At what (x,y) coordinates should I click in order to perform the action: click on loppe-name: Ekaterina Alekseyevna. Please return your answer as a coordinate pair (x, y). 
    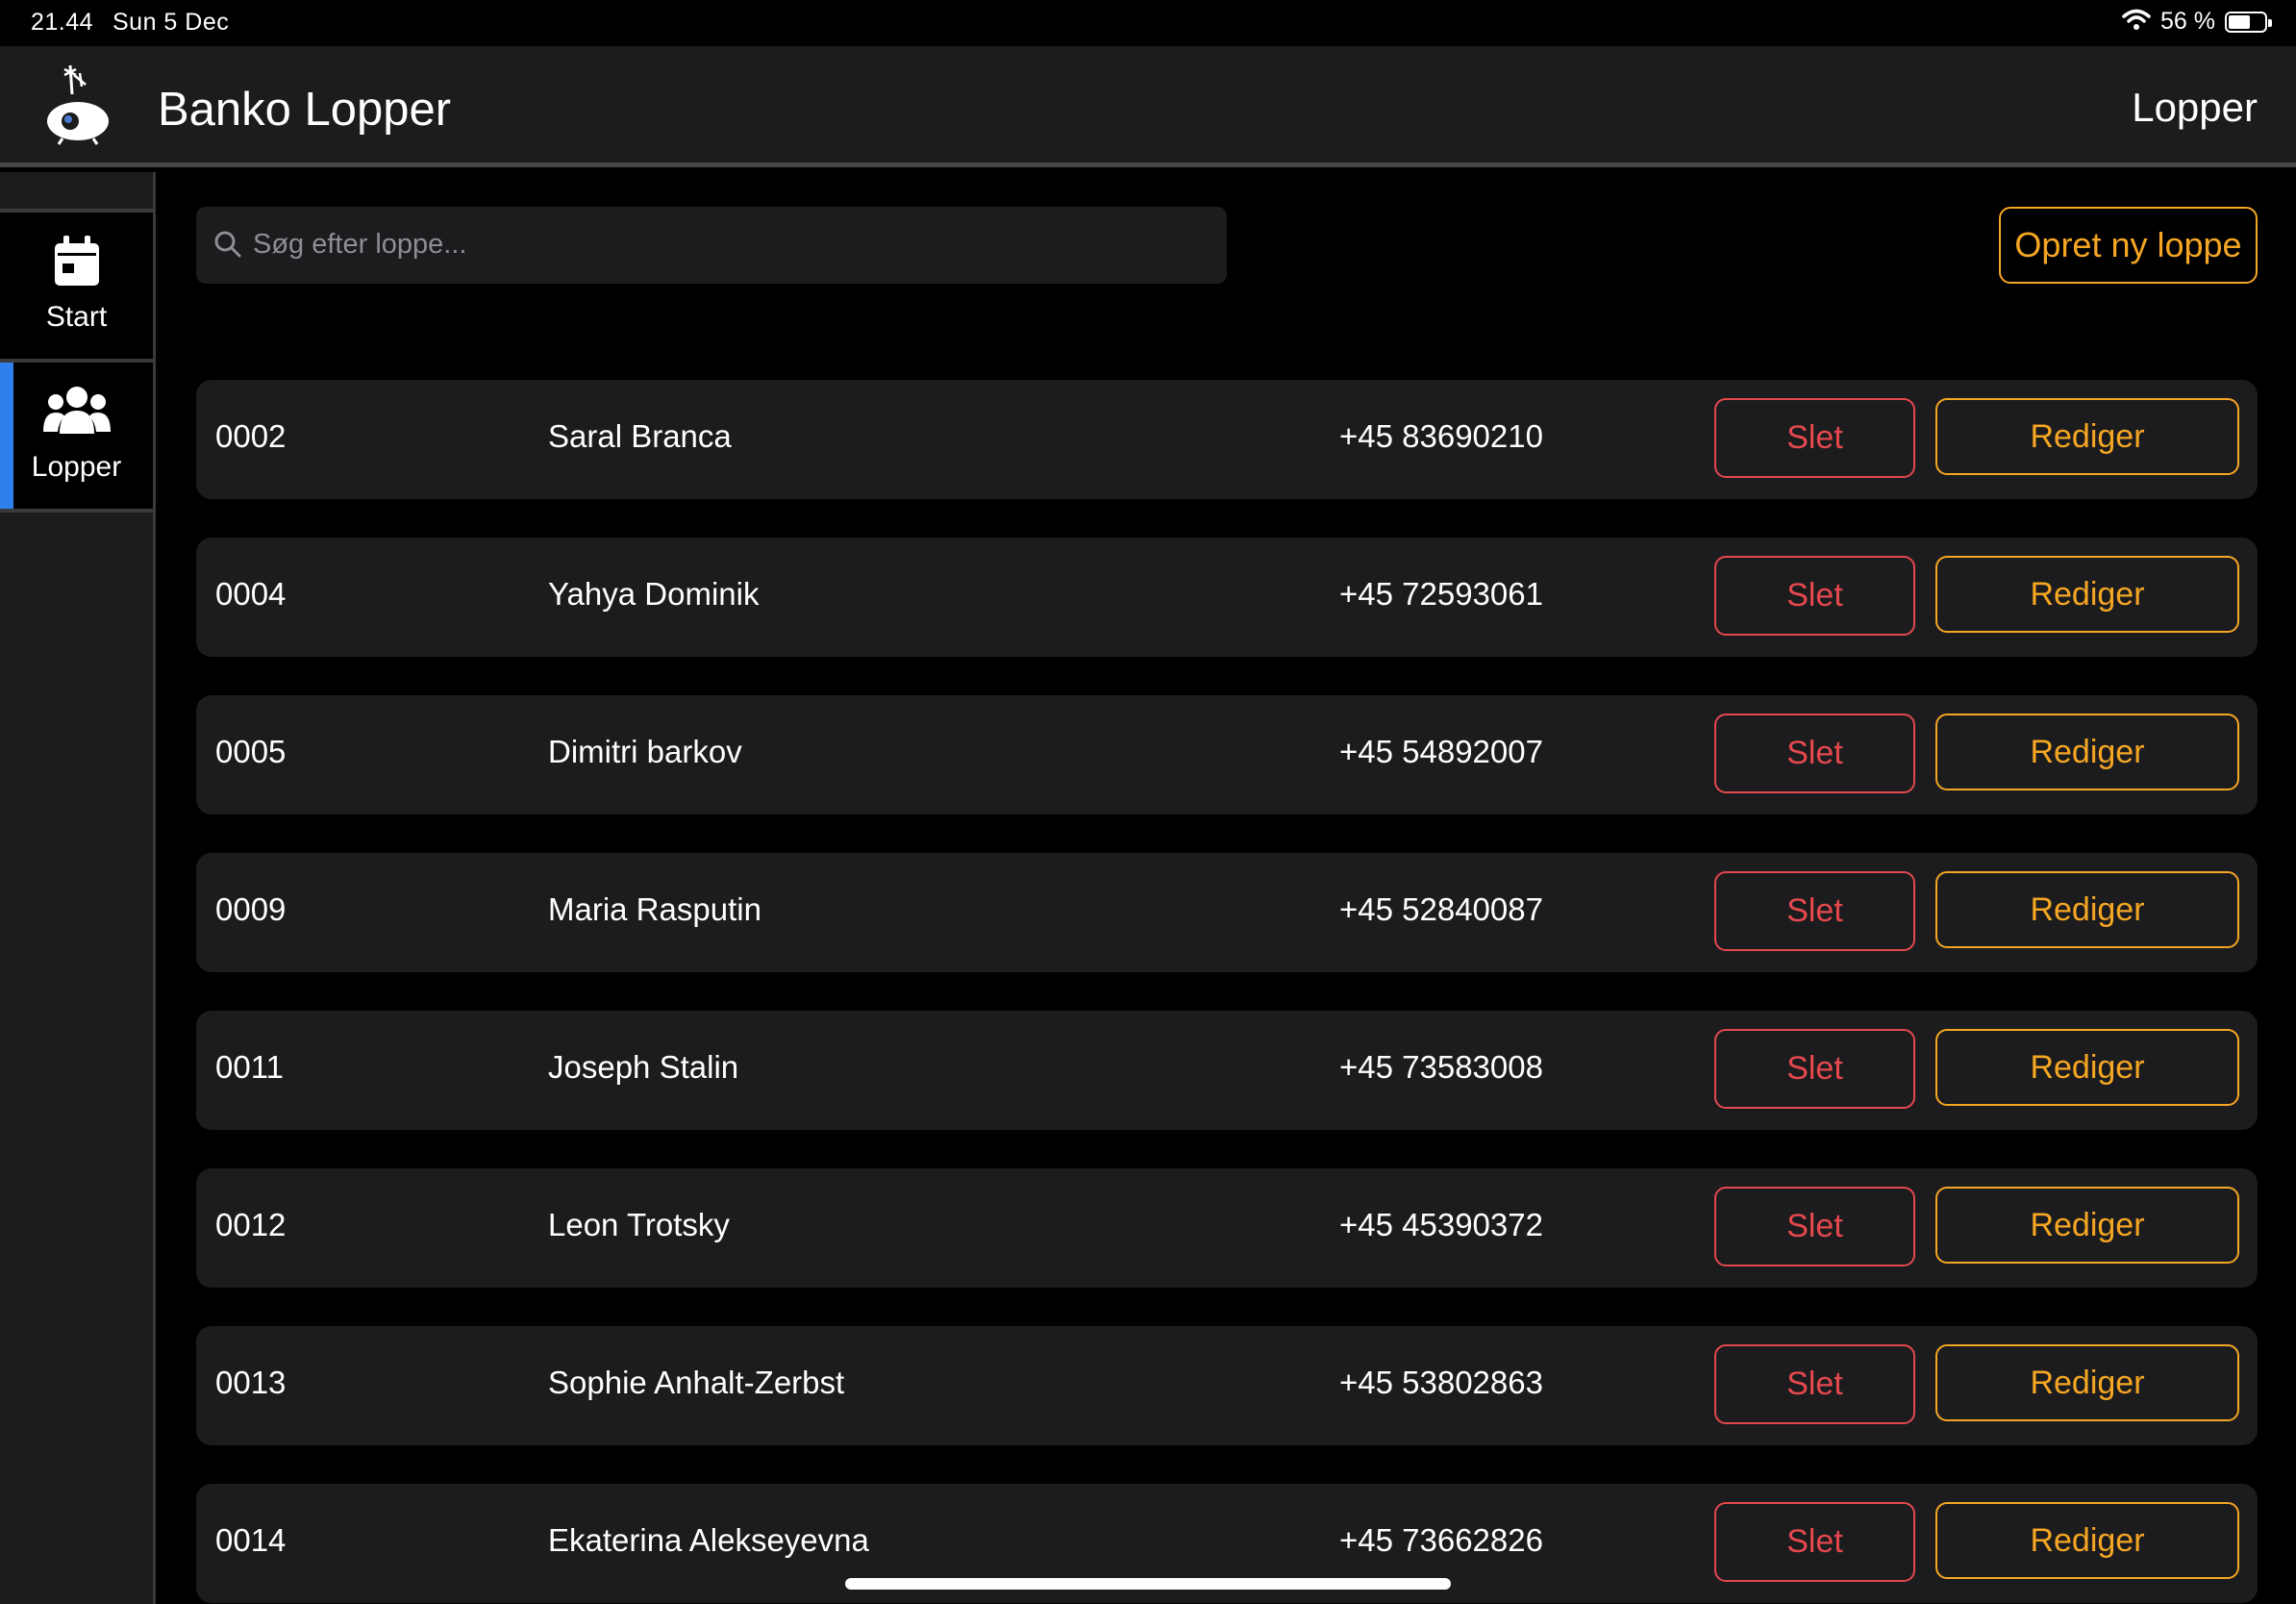
    Looking at the image, I should click on (708, 1540).